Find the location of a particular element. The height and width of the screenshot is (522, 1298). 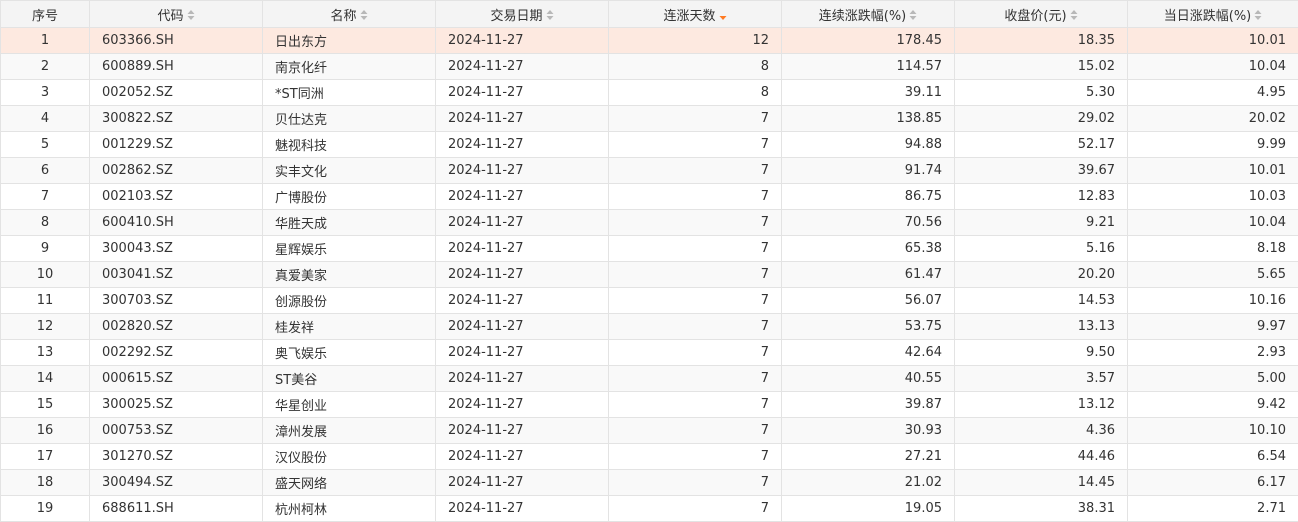

cell-code: 002862.SZ is located at coordinates (176, 170).